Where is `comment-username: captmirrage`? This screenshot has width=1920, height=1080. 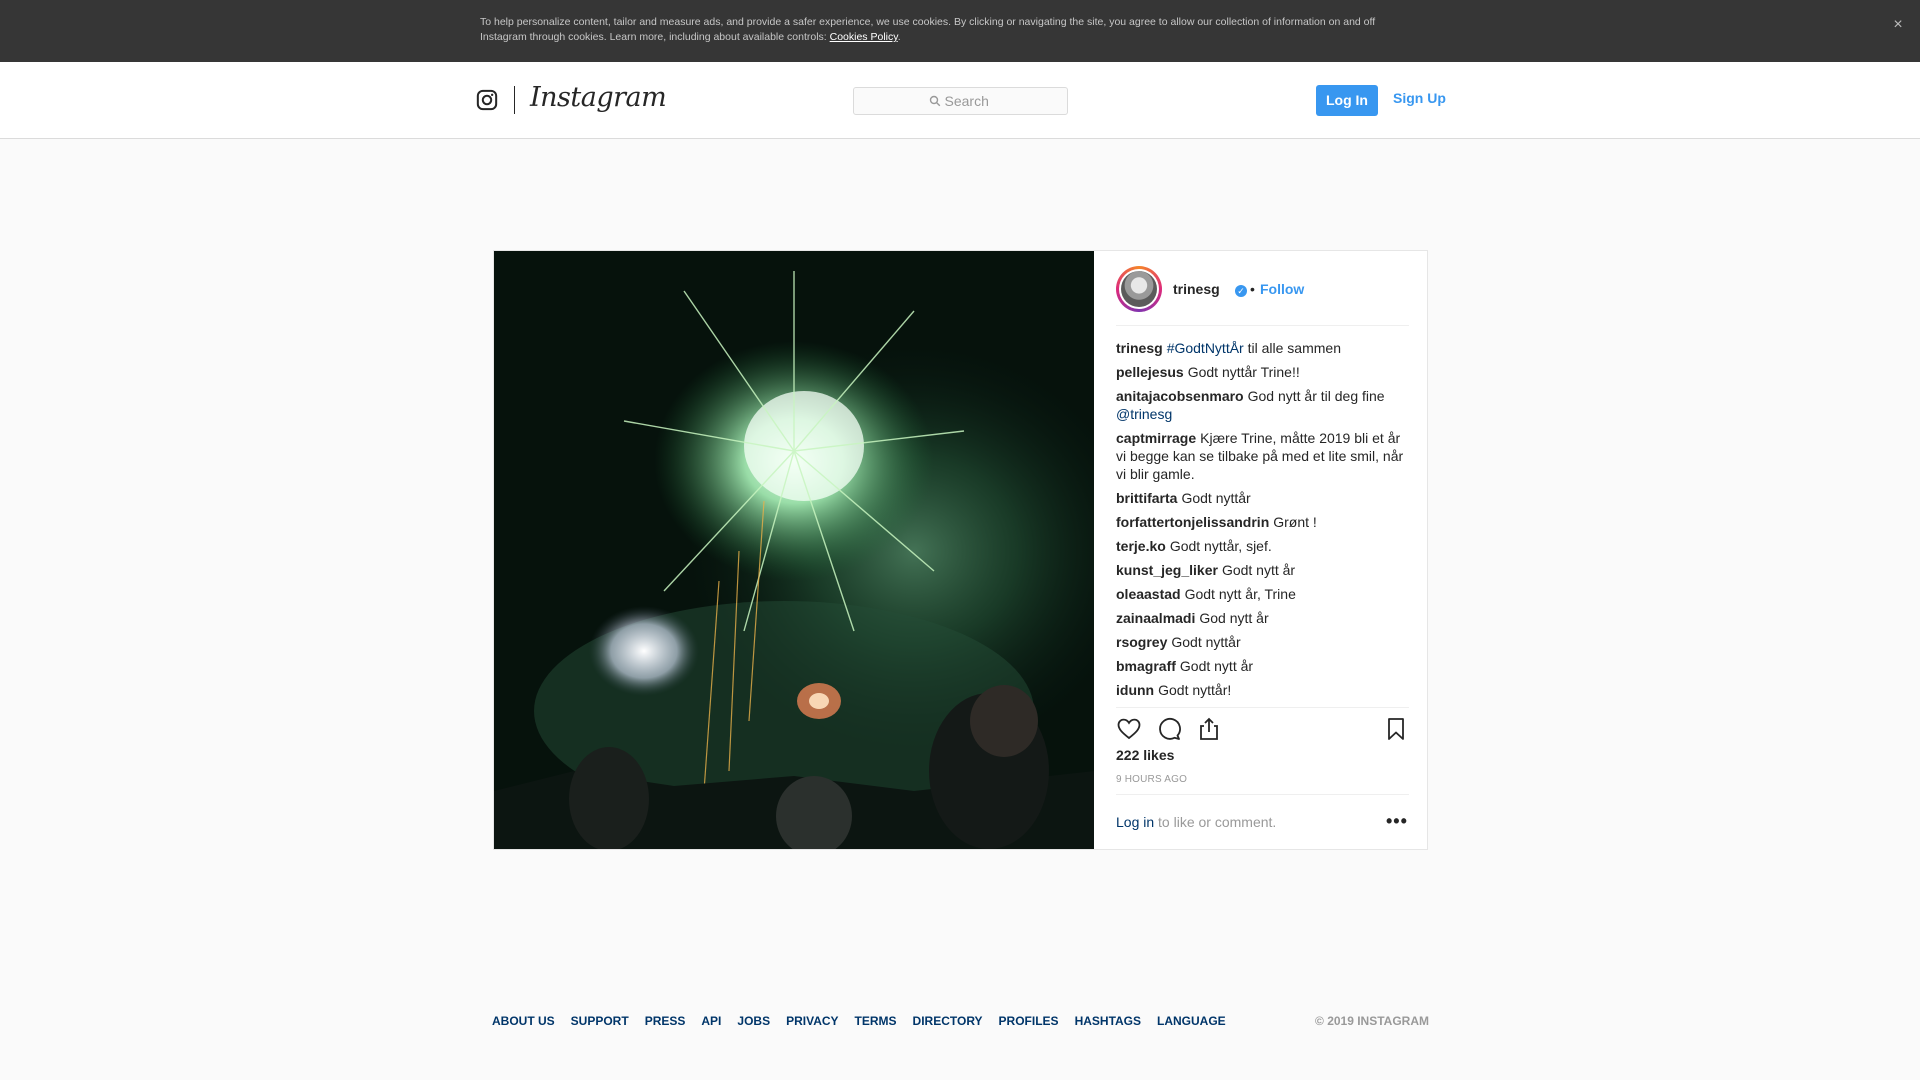
comment-username: captmirrage is located at coordinates (1156, 438).